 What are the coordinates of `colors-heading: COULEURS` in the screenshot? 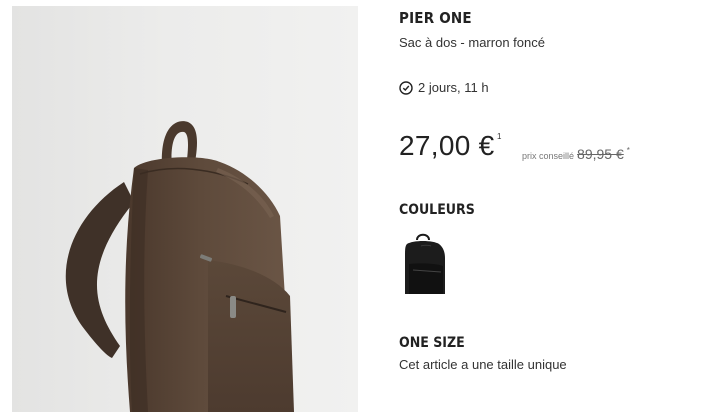 It's located at (437, 210).